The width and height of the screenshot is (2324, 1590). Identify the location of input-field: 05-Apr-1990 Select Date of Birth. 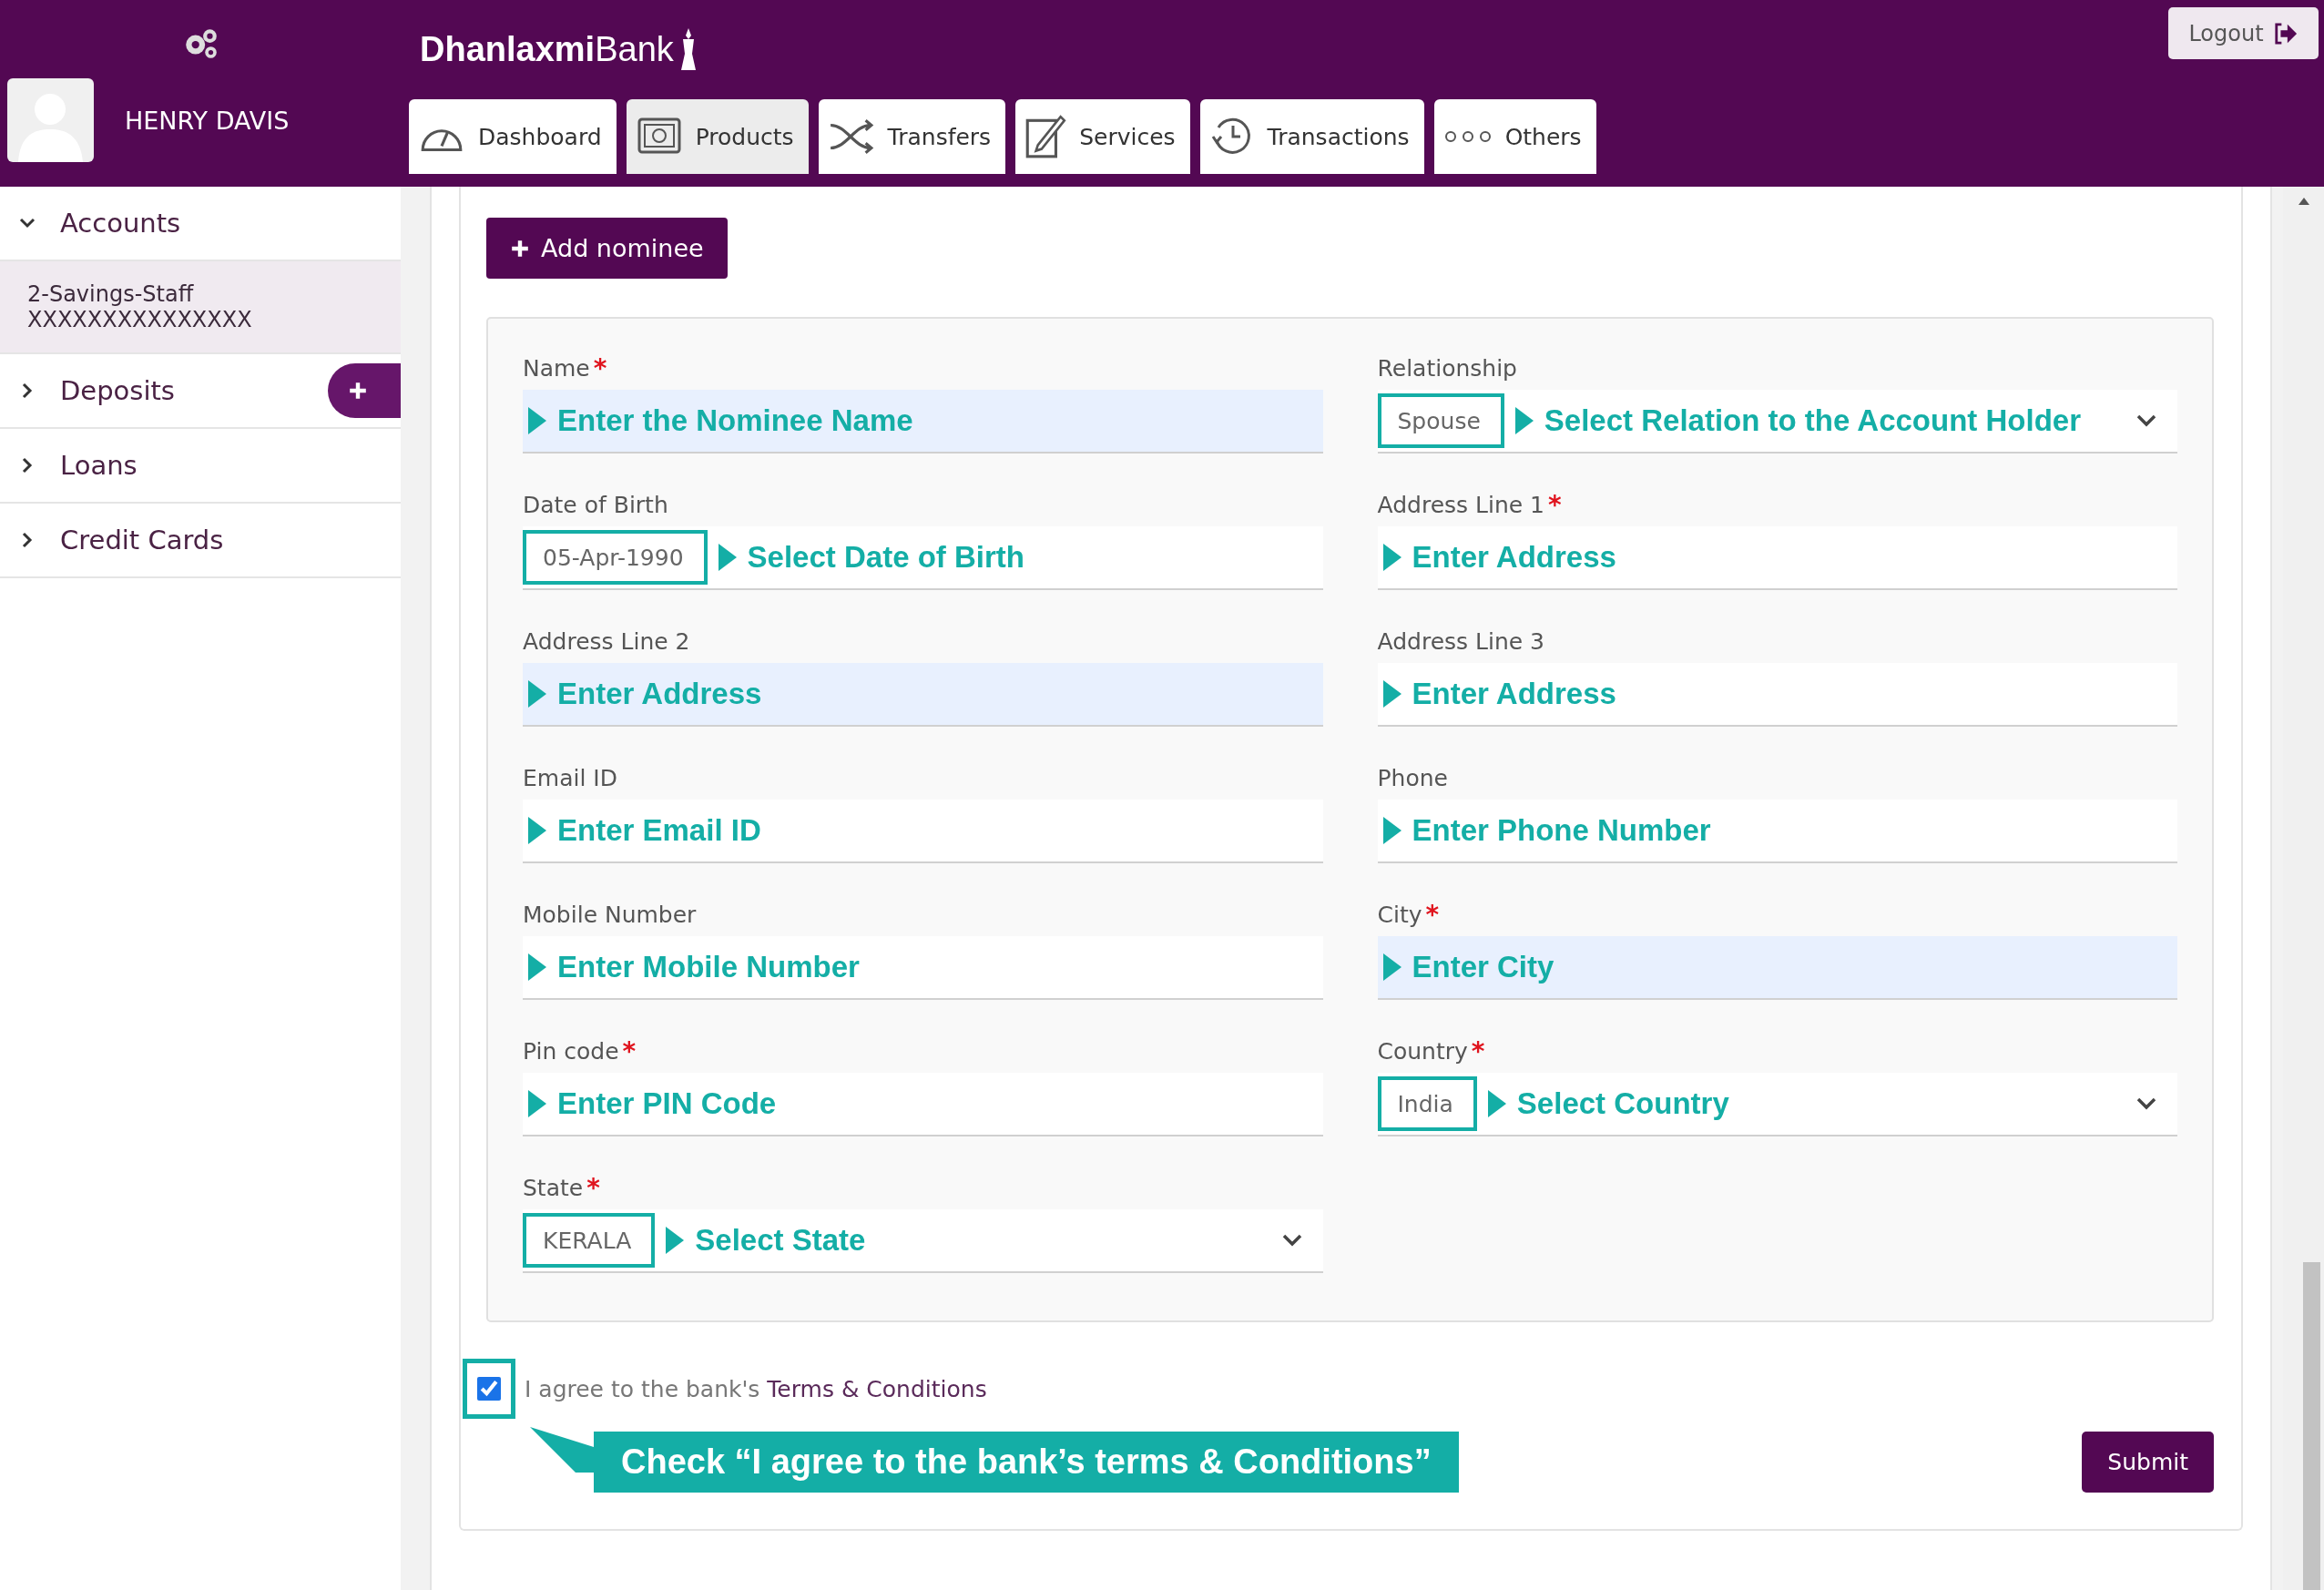
(923, 558).